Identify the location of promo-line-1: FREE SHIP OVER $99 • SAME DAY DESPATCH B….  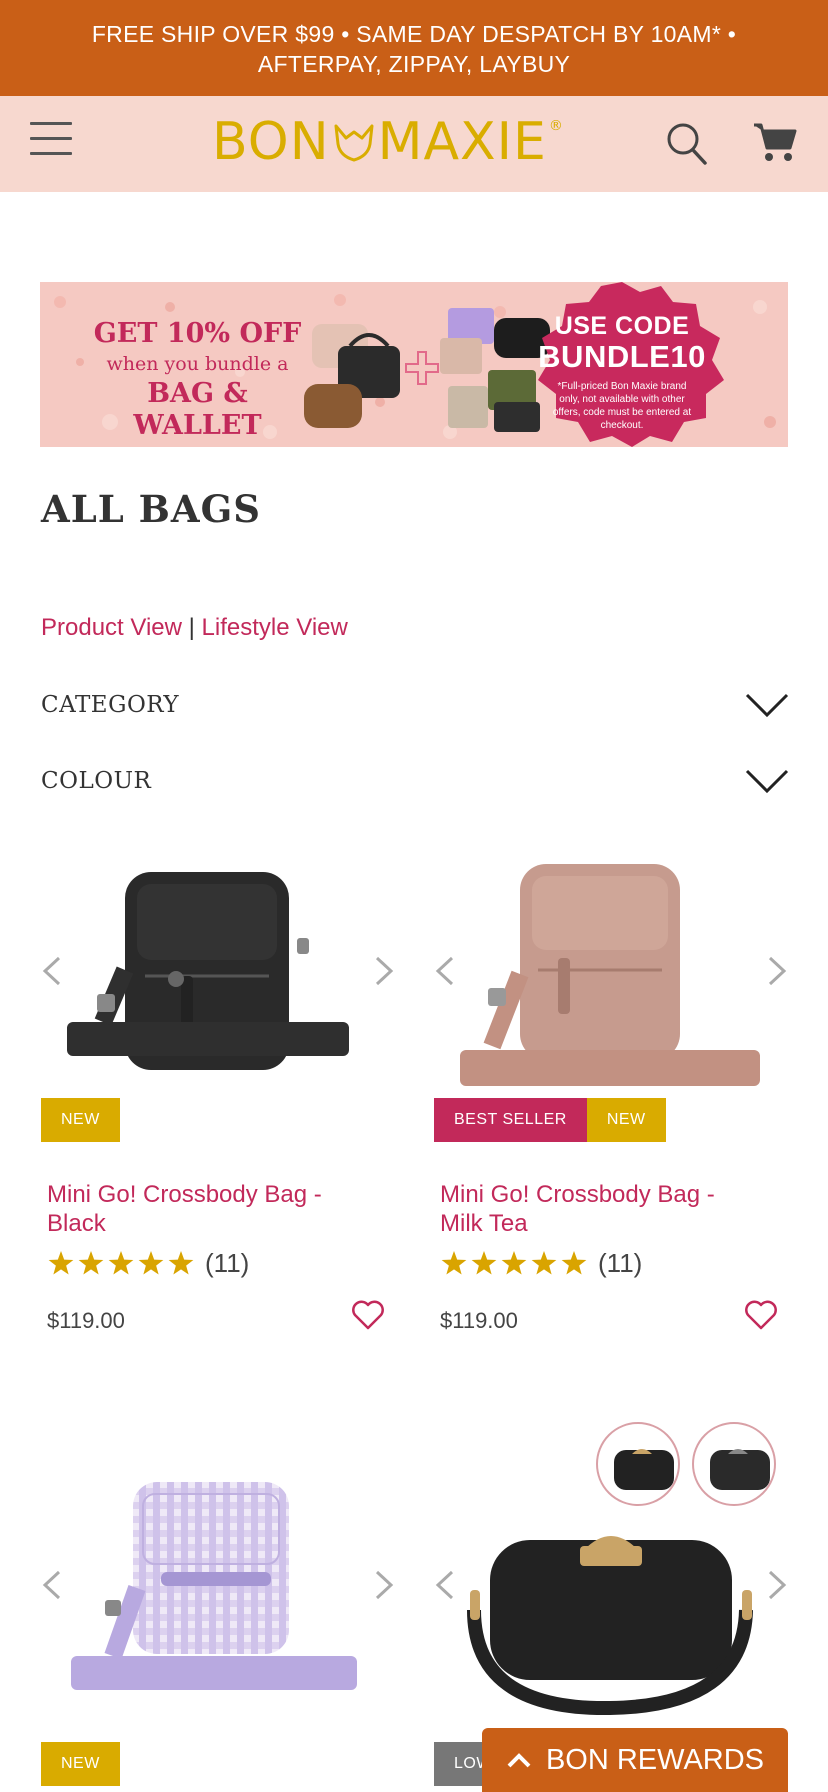
(414, 34).